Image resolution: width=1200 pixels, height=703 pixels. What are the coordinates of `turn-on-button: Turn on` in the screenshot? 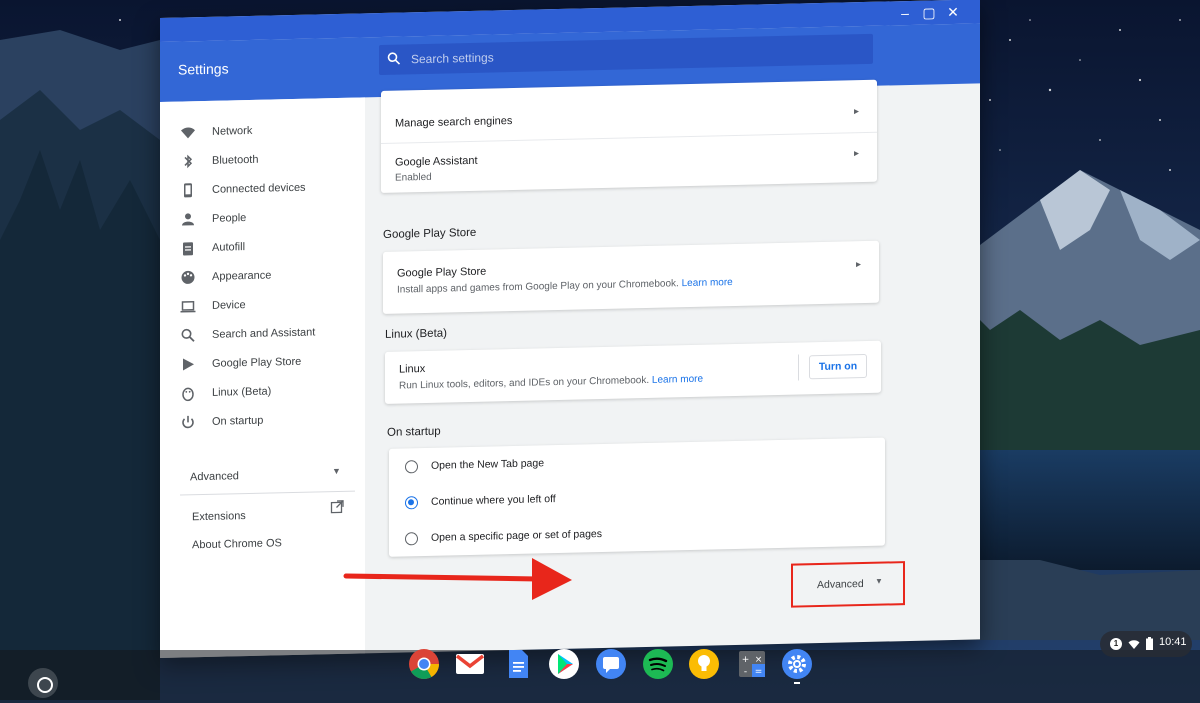 It's located at (838, 366).